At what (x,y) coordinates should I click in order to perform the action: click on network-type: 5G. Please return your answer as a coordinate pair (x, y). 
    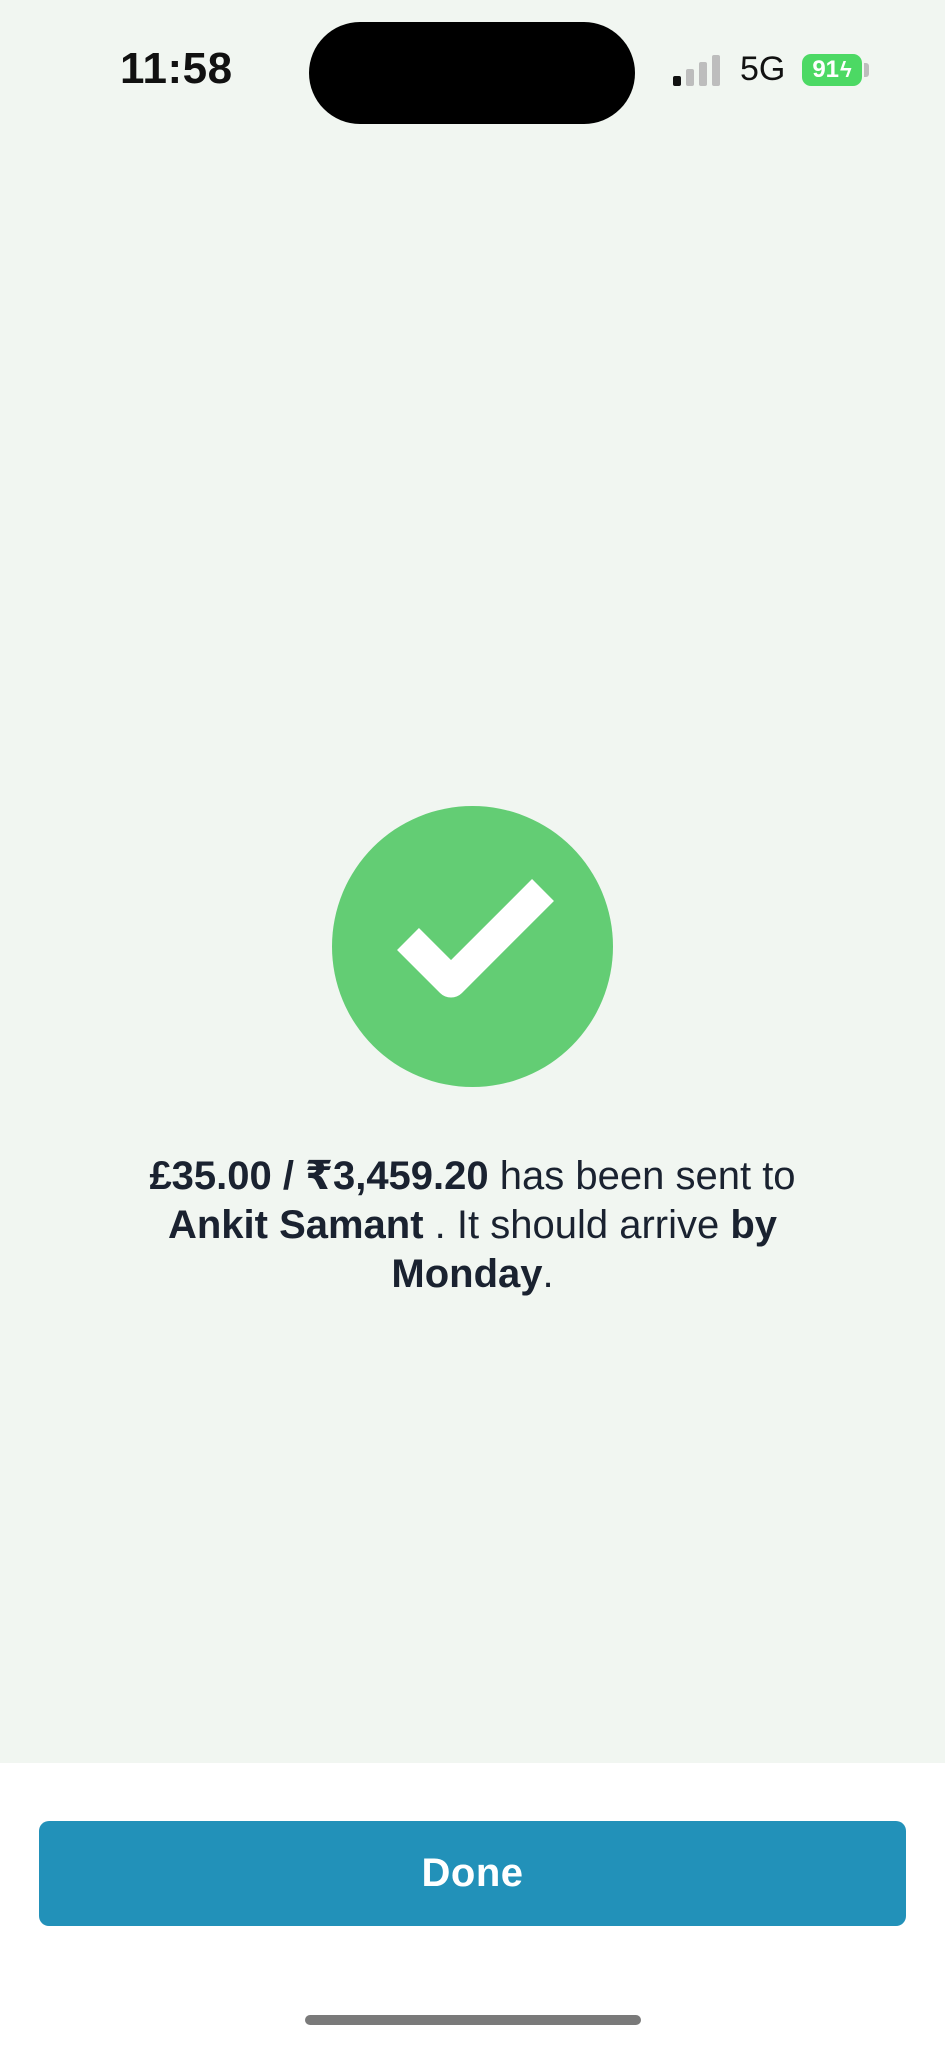
    Looking at the image, I should click on (763, 69).